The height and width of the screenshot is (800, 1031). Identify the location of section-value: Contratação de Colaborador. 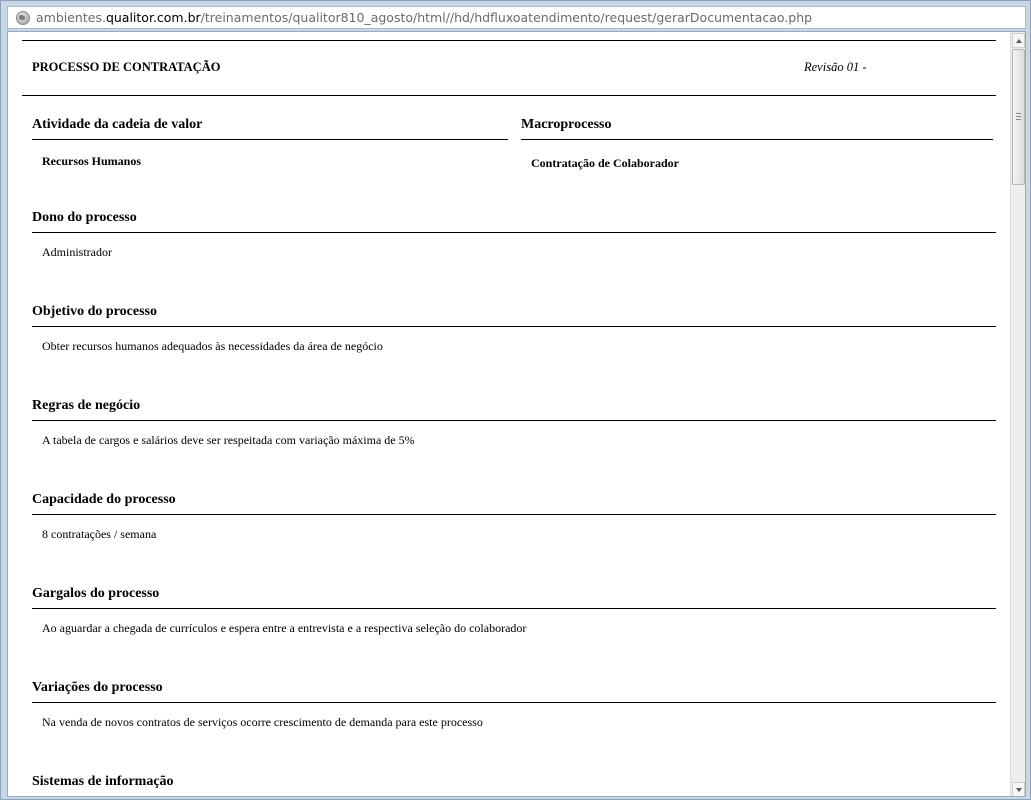
(605, 163).